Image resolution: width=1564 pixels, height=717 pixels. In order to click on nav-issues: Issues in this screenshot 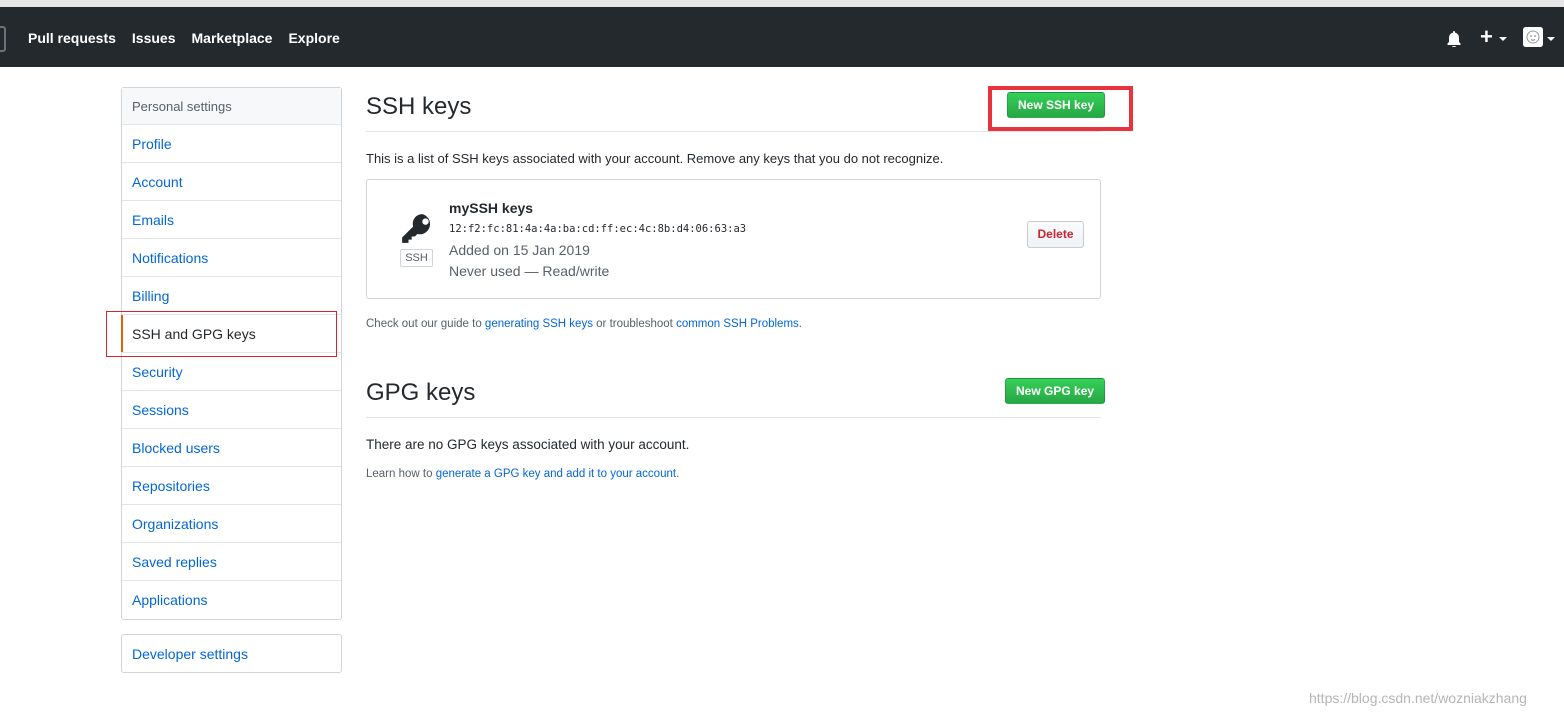, I will do `click(154, 38)`.